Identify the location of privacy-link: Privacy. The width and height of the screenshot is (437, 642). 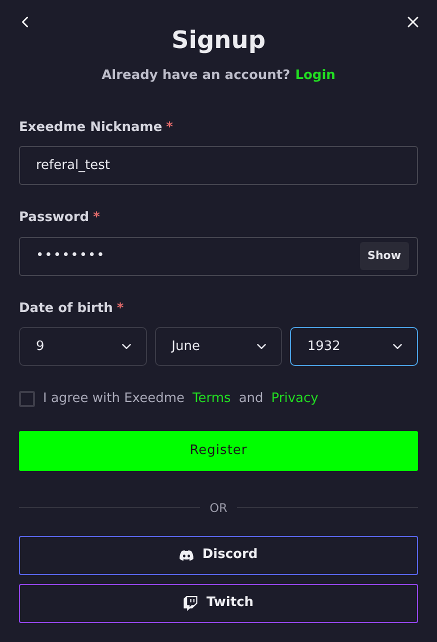
(294, 398).